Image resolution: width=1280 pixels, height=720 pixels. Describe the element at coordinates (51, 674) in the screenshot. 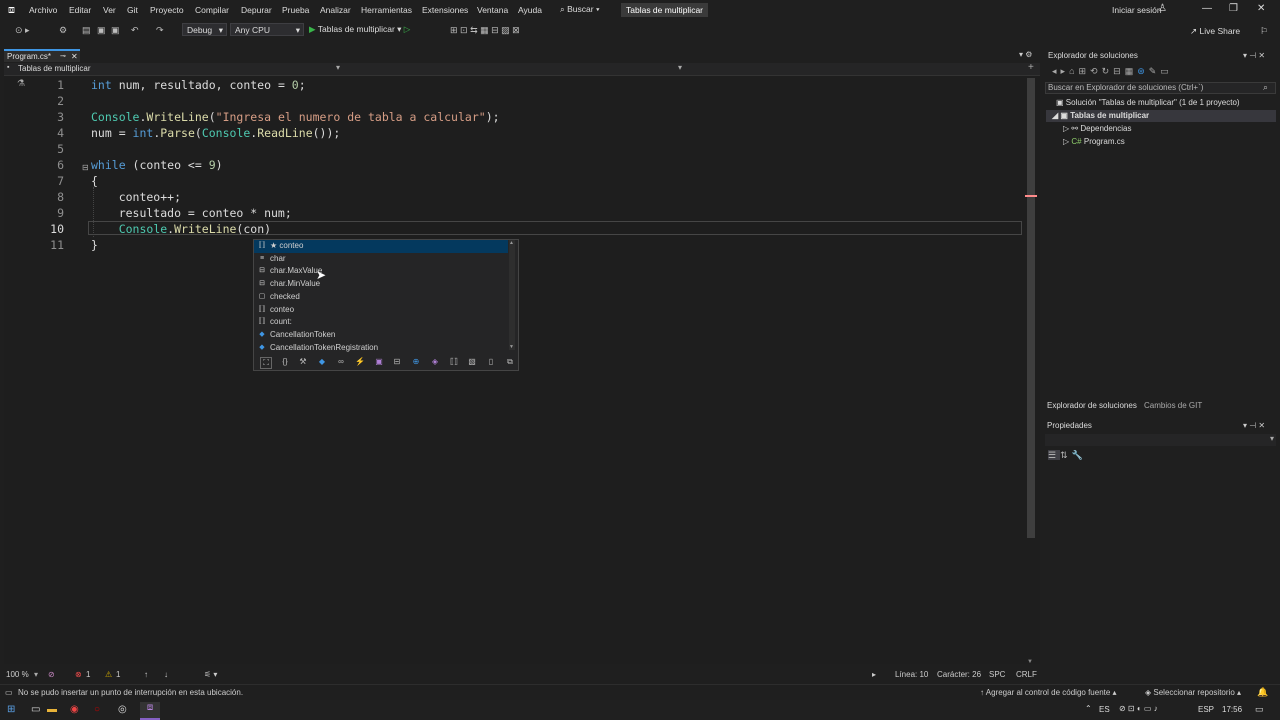

I see `code-health-icon: ⊘` at that location.